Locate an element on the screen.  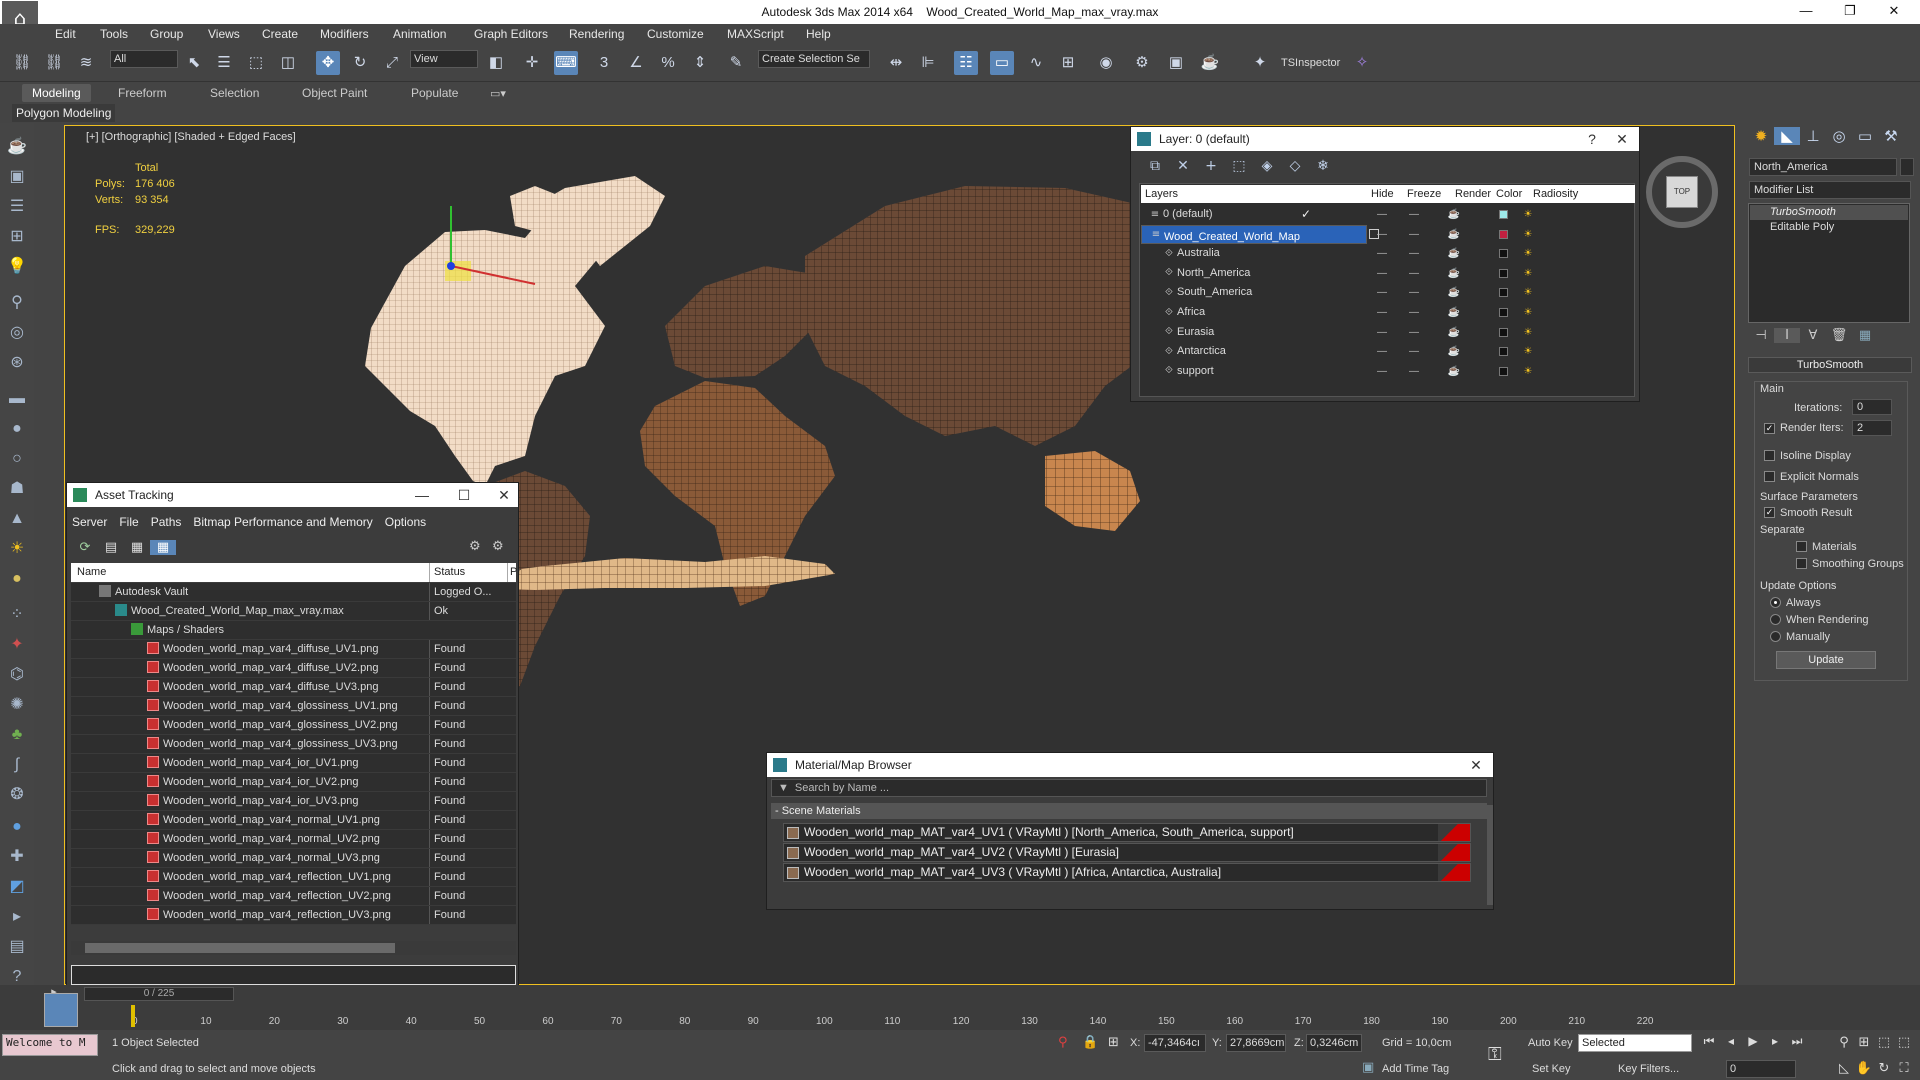
configure-sets-icon: ▦ is located at coordinates (1865, 335).